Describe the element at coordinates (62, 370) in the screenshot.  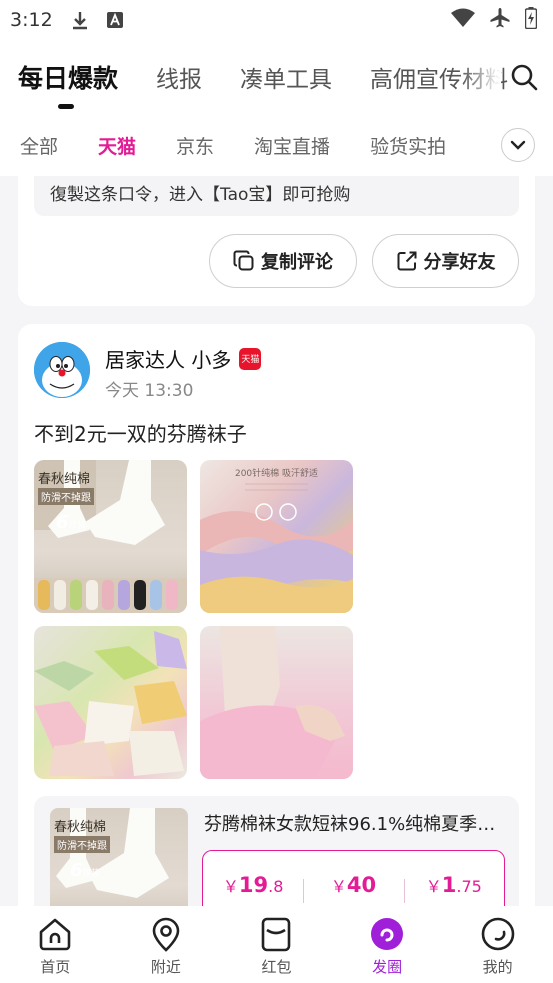
I see `avatar` at that location.